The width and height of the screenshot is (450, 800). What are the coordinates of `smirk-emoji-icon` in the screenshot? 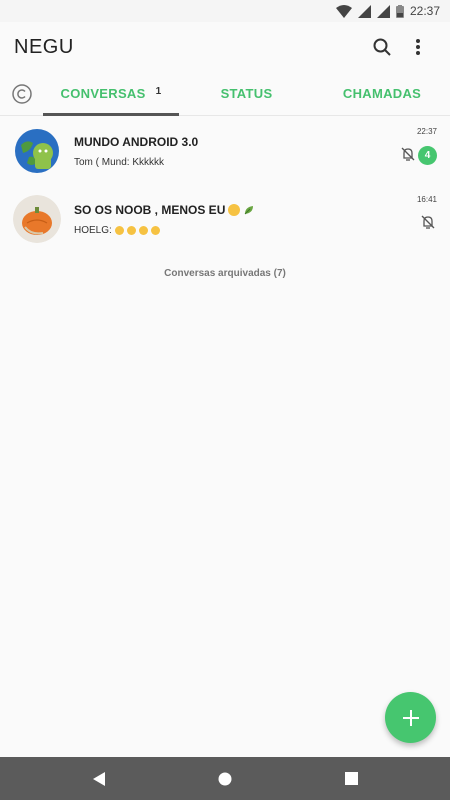 It's located at (234, 209).